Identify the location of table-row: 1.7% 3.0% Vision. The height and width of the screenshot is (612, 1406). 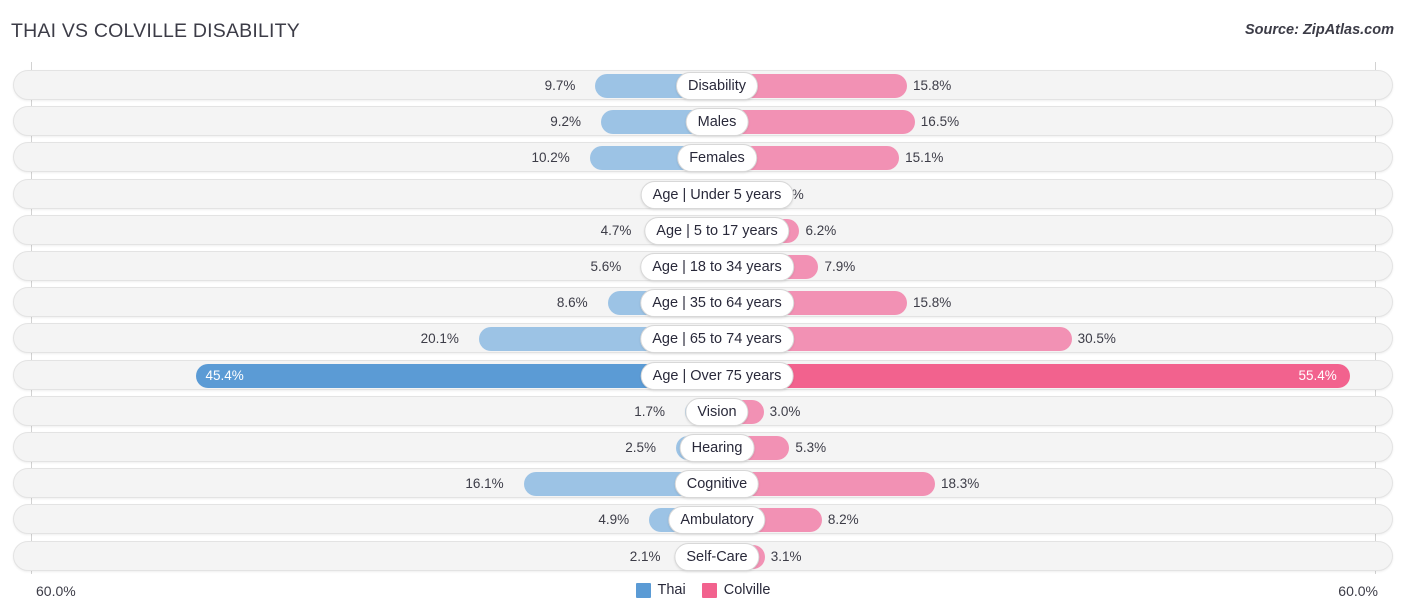
(703, 410).